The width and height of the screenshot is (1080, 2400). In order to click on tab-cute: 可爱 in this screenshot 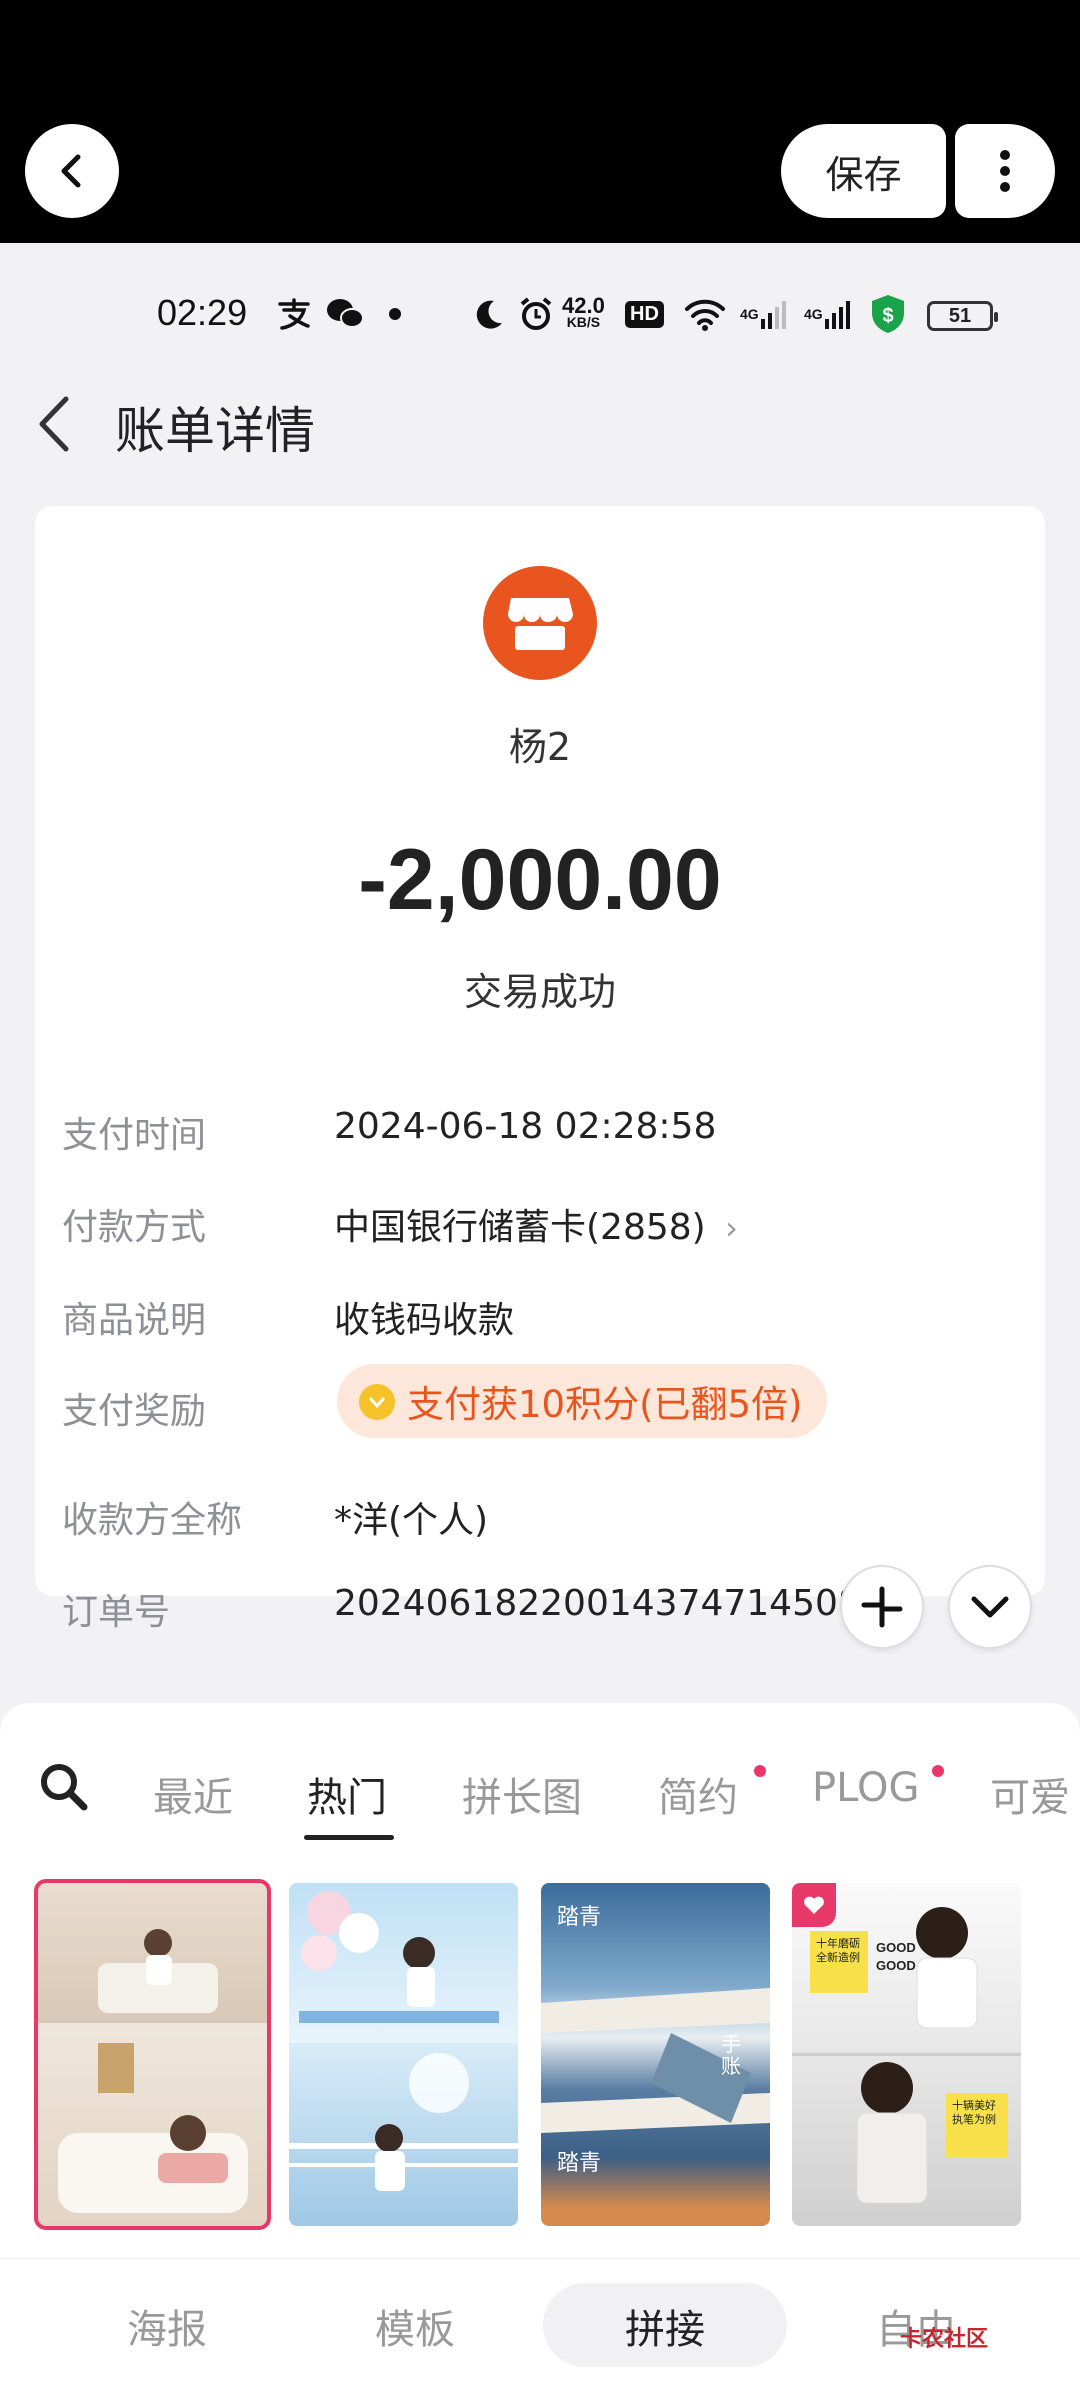, I will do `click(1035, 1794)`.